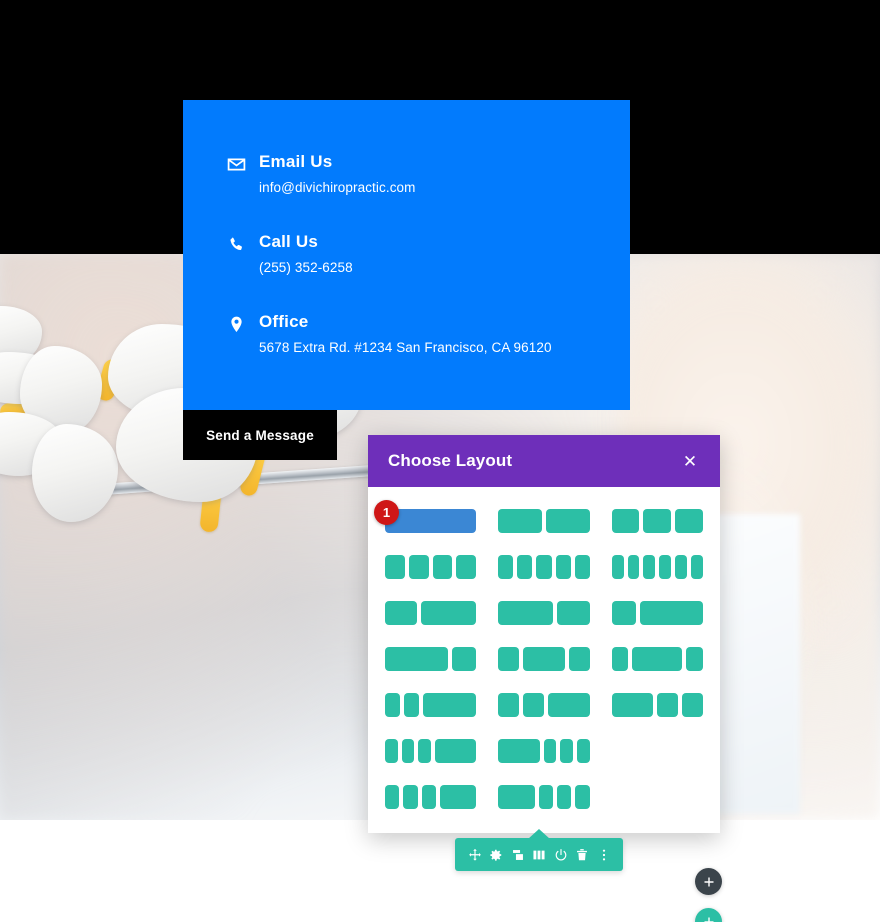 The image size is (880, 922). What do you see at coordinates (474, 854) in the screenshot?
I see `move-icon` at bounding box center [474, 854].